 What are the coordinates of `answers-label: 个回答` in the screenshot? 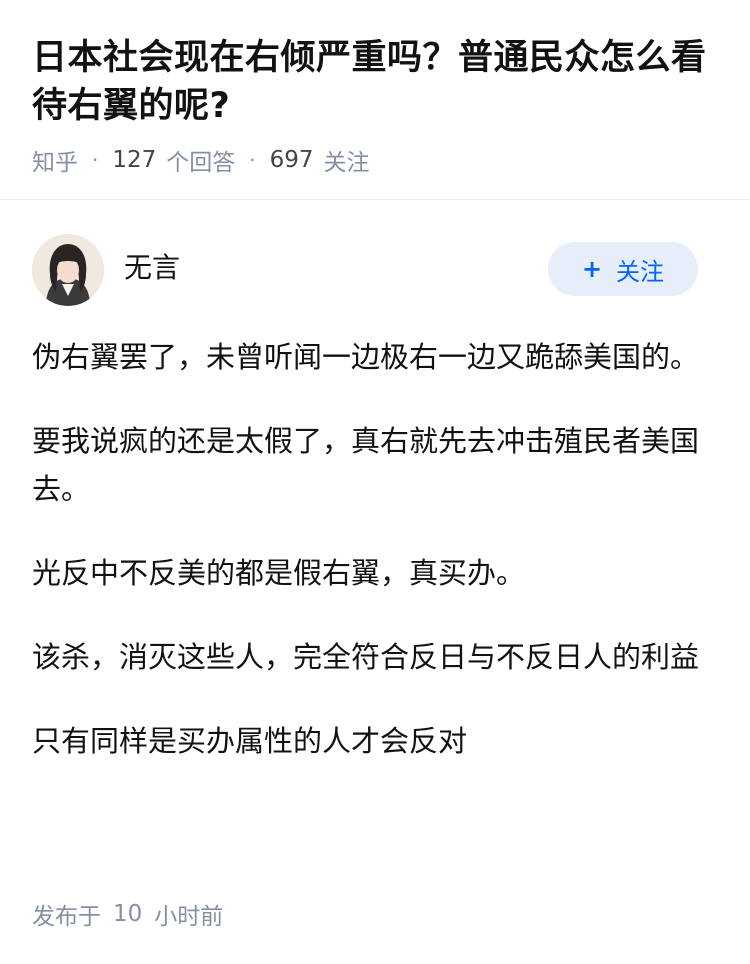 It's located at (200, 160).